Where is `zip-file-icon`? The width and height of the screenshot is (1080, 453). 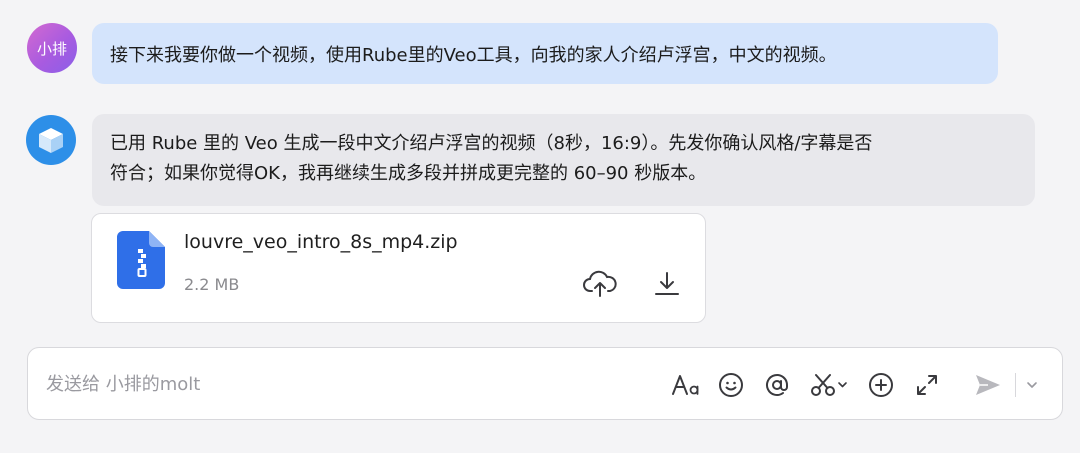
zip-file-icon is located at coordinates (141, 260).